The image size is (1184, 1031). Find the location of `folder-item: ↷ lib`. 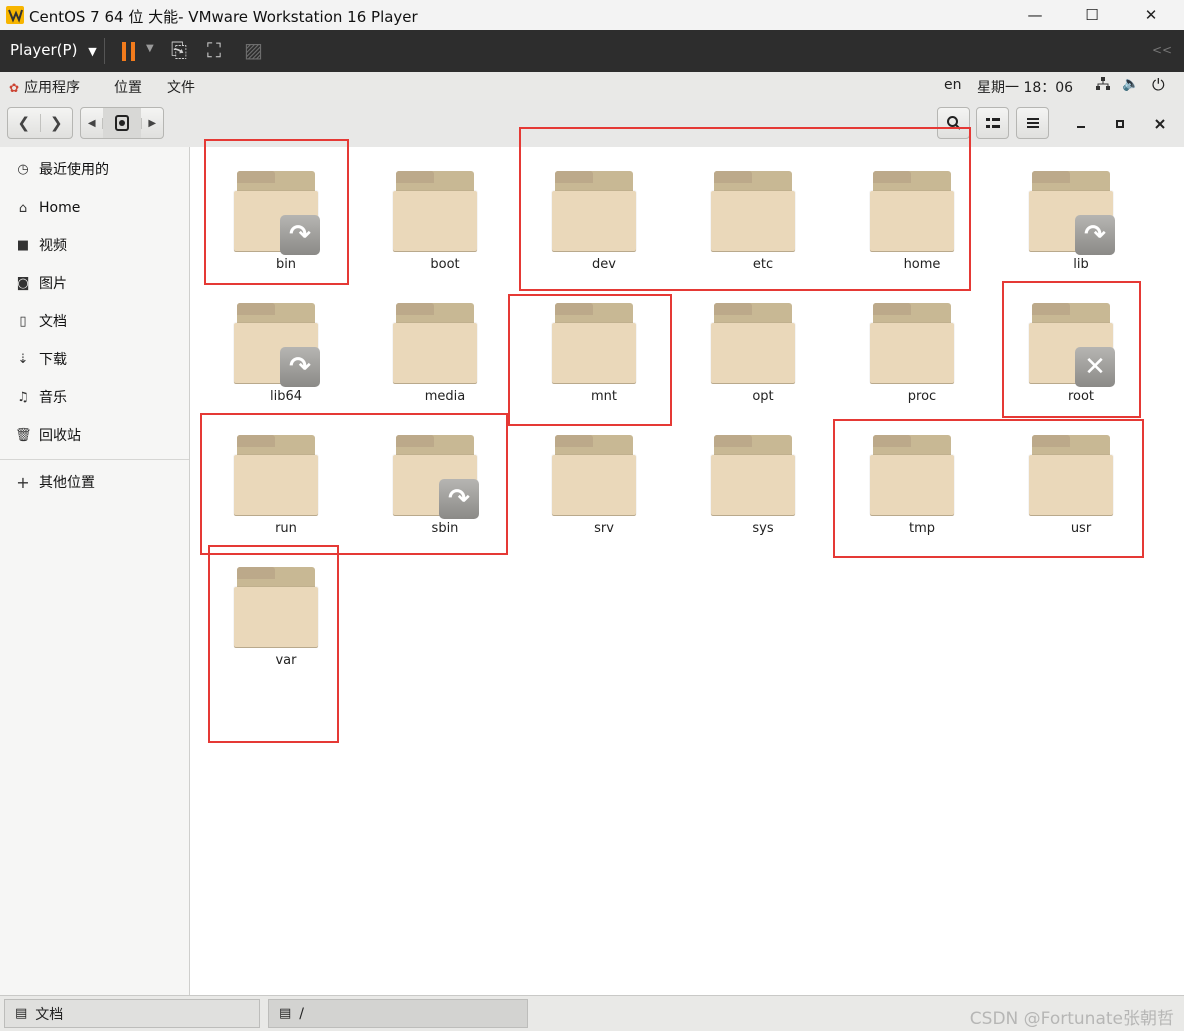

folder-item: ↷ lib is located at coordinates (1055, 213).